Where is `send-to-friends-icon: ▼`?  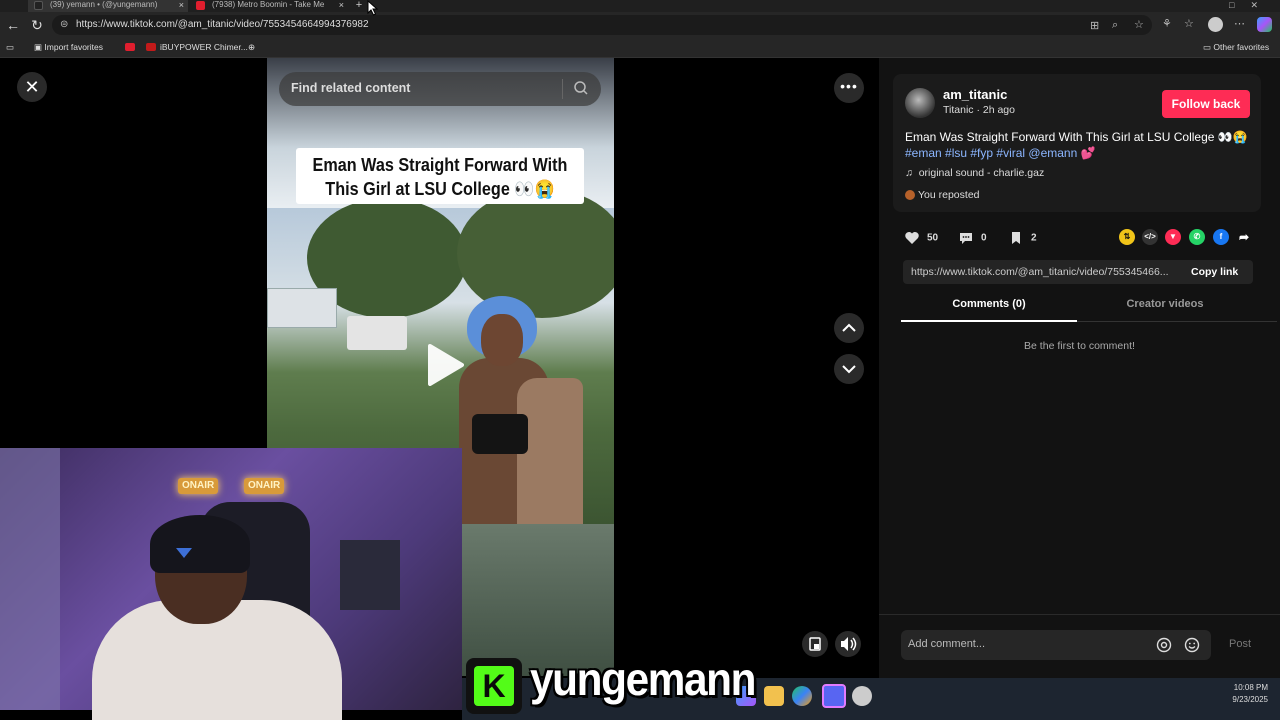 send-to-friends-icon: ▼ is located at coordinates (1173, 237).